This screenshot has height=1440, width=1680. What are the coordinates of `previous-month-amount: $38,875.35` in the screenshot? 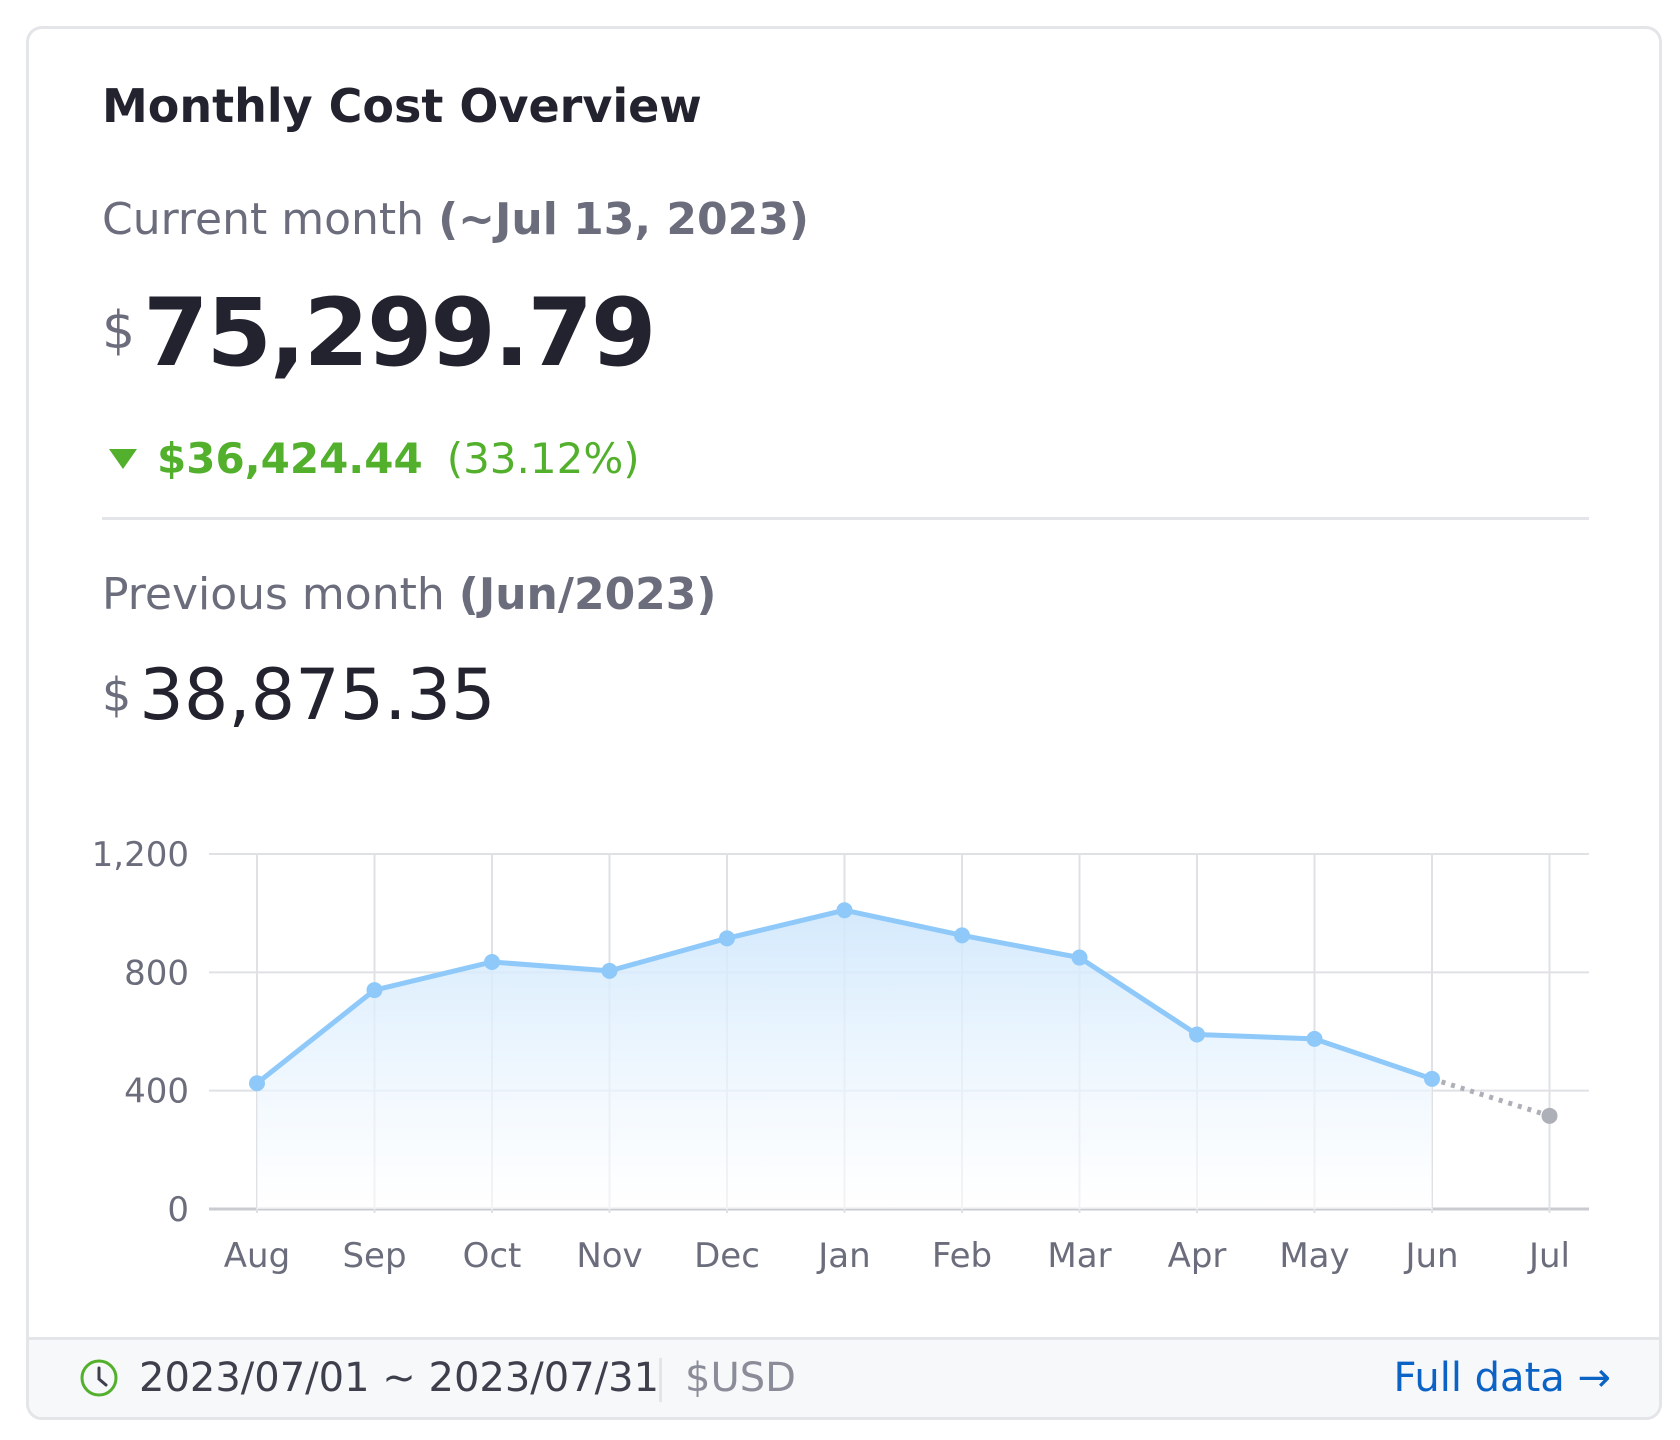 It's located at (299, 695).